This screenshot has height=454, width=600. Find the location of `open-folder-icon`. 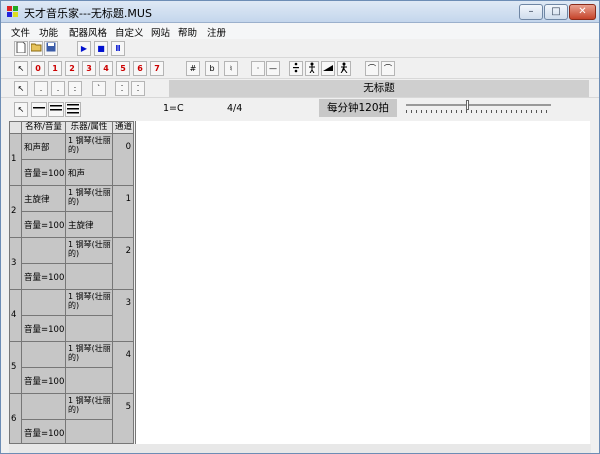

open-folder-icon is located at coordinates (36, 48).